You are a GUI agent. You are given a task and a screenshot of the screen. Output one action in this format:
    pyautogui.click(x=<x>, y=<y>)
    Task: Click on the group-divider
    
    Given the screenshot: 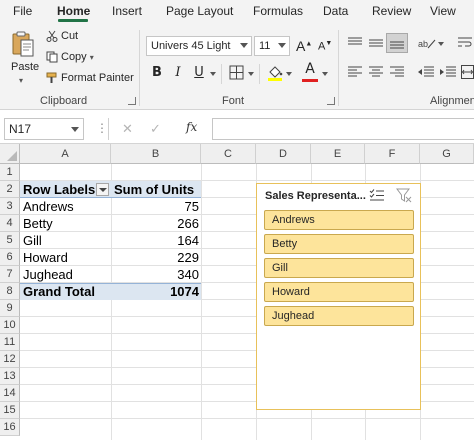 What is the action you would take?
    pyautogui.click(x=338, y=68)
    